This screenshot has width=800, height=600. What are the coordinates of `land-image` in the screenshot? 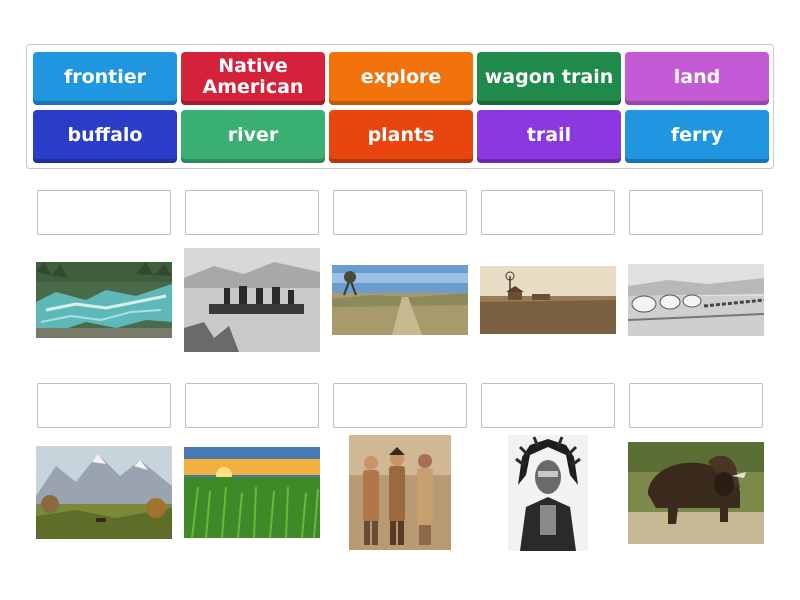 It's located at (104, 492).